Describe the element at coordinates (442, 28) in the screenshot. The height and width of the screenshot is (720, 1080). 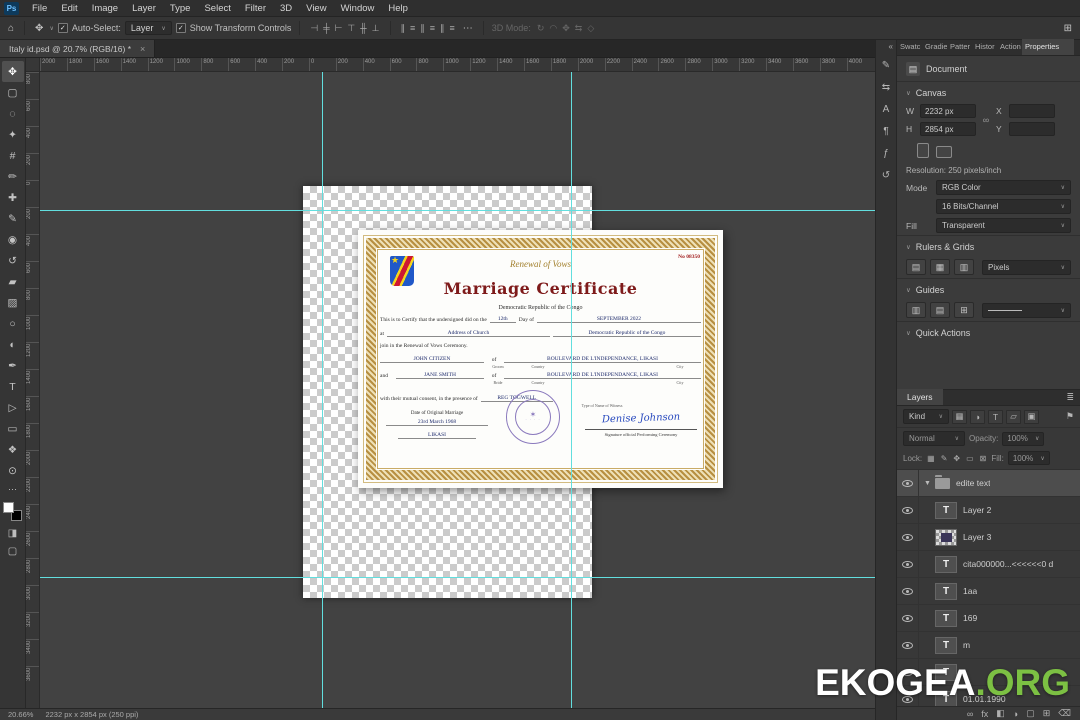
I see `distribute-right-icon: ∥` at that location.